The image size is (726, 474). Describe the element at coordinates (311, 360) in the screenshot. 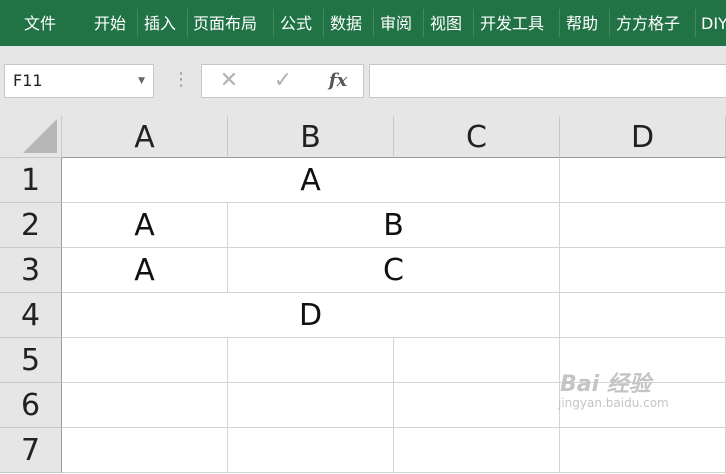

I see `cell-b5` at that location.